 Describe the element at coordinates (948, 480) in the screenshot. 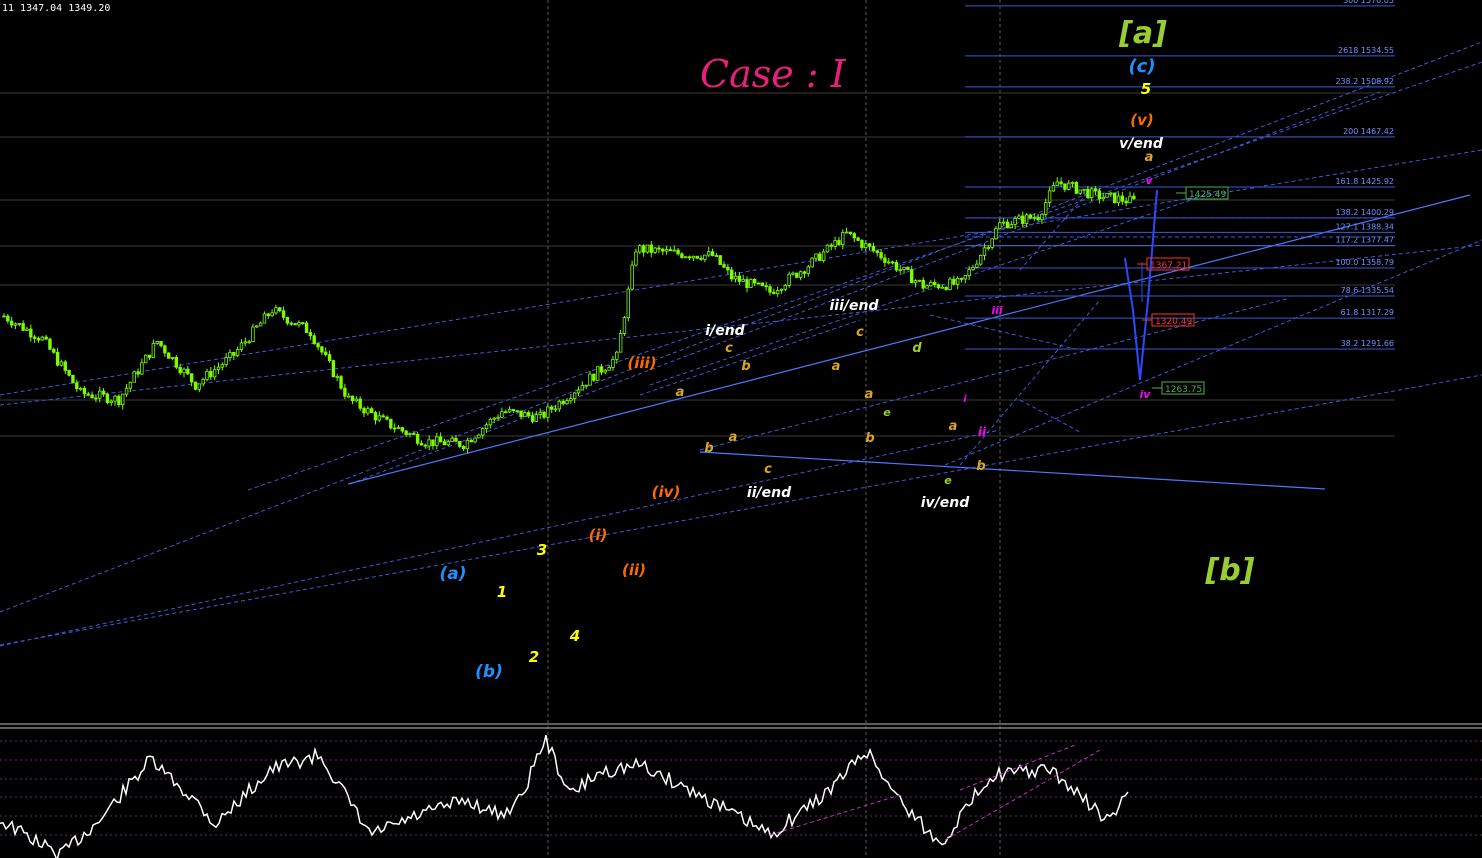

I see `wave-label-24-1: e` at that location.